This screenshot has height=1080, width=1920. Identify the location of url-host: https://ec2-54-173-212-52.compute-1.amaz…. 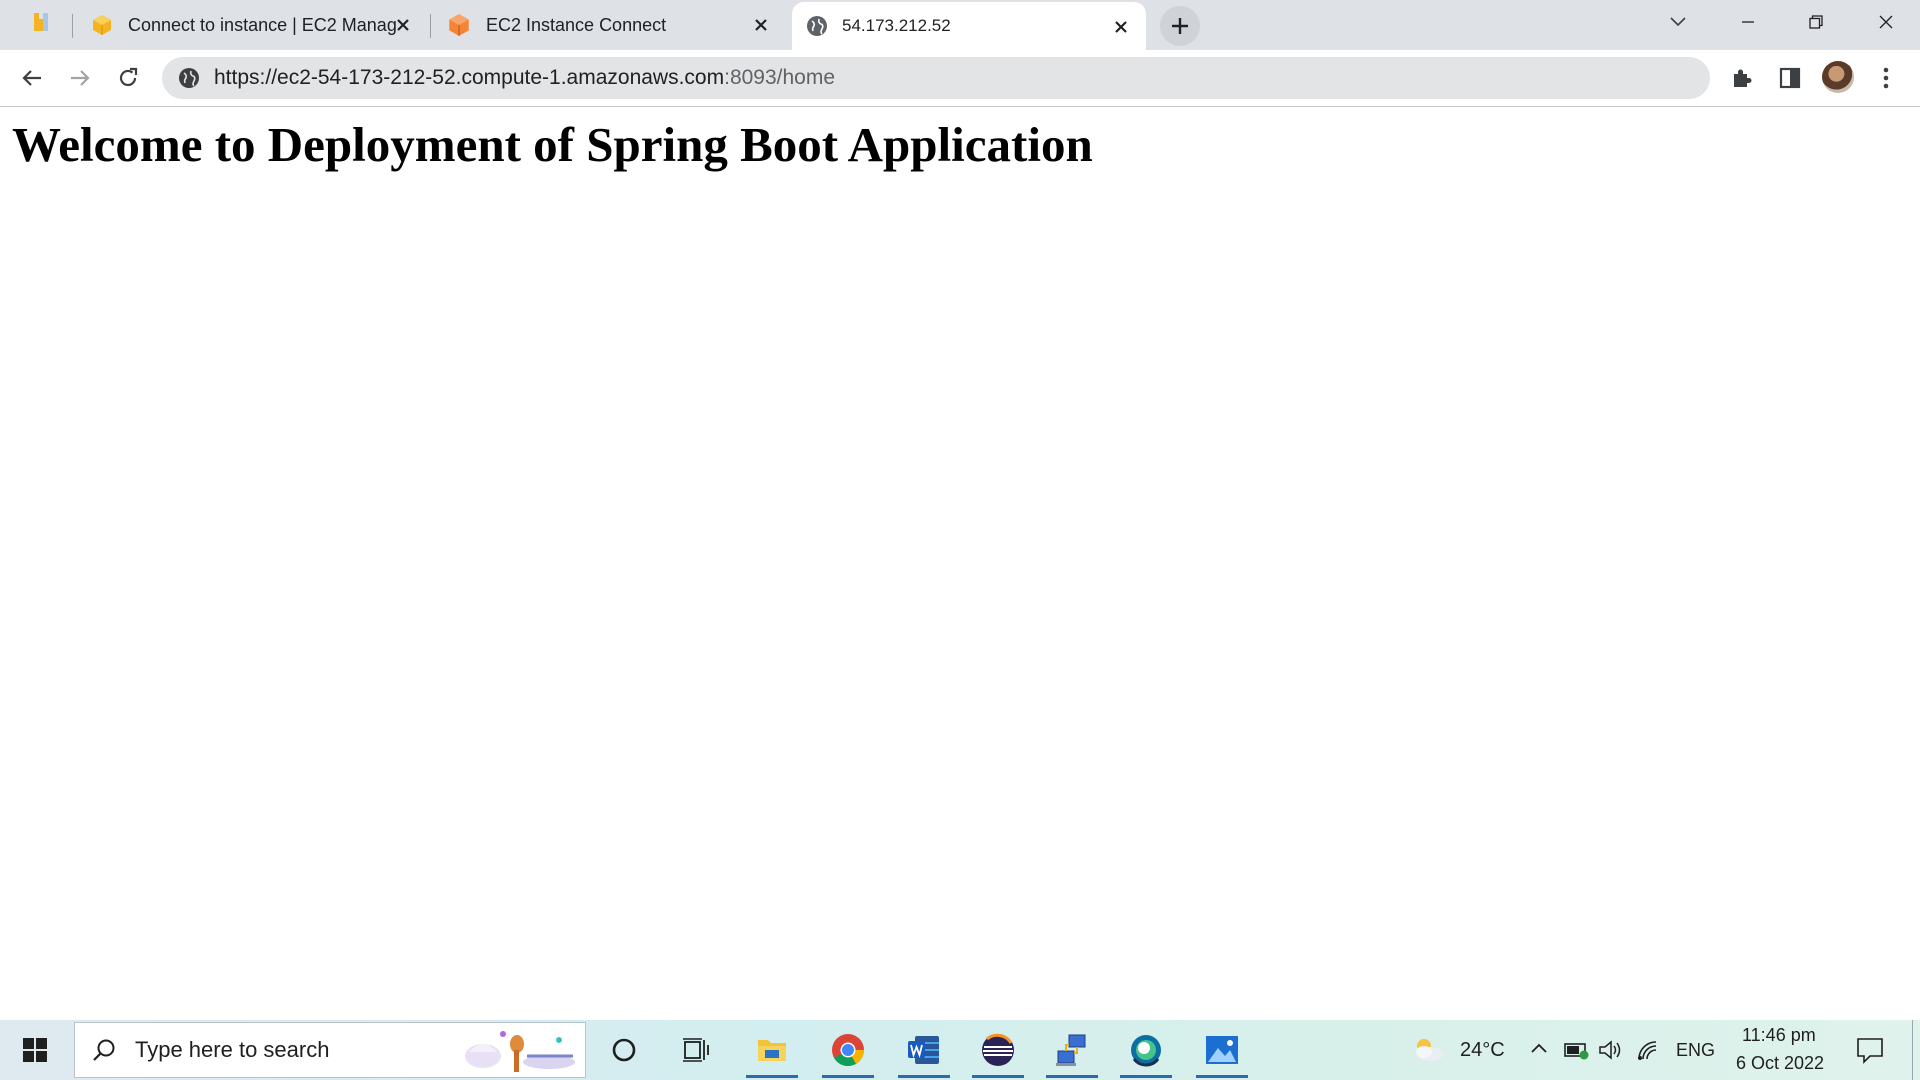
(469, 77).